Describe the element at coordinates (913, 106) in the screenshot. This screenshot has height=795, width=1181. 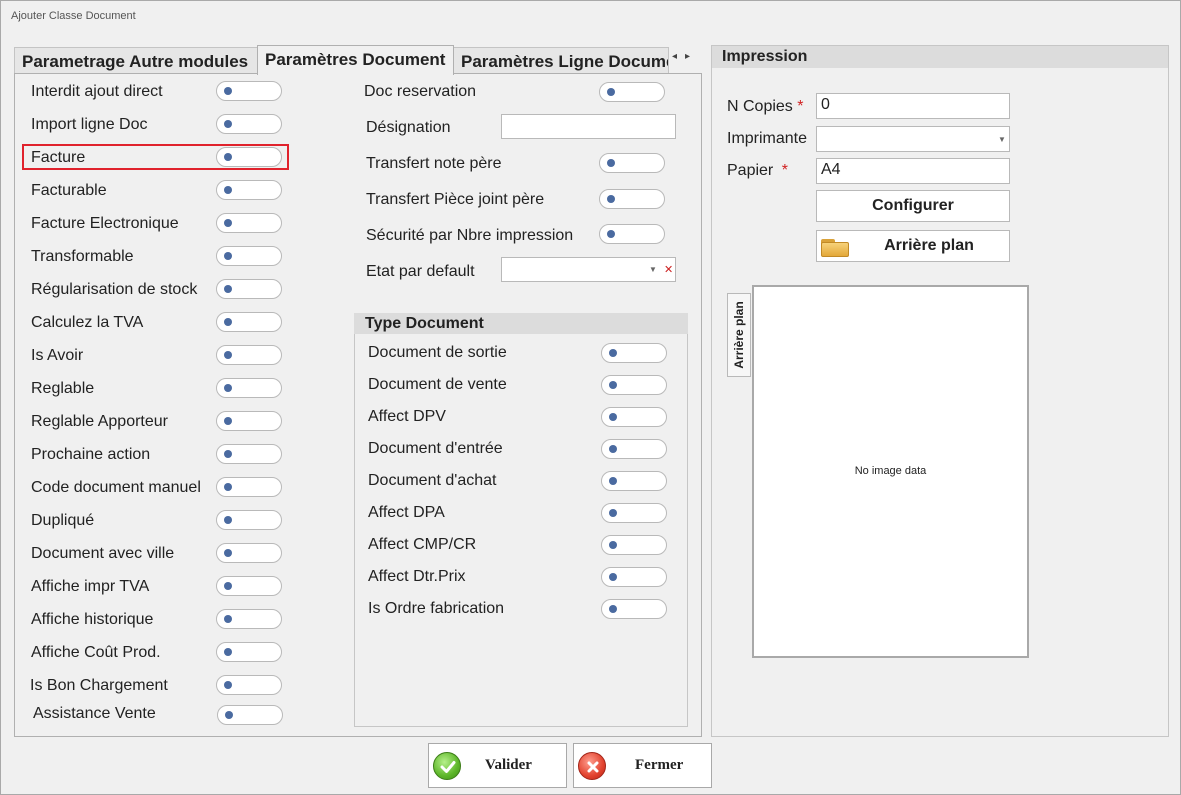
I see `copies-input: 0` at that location.